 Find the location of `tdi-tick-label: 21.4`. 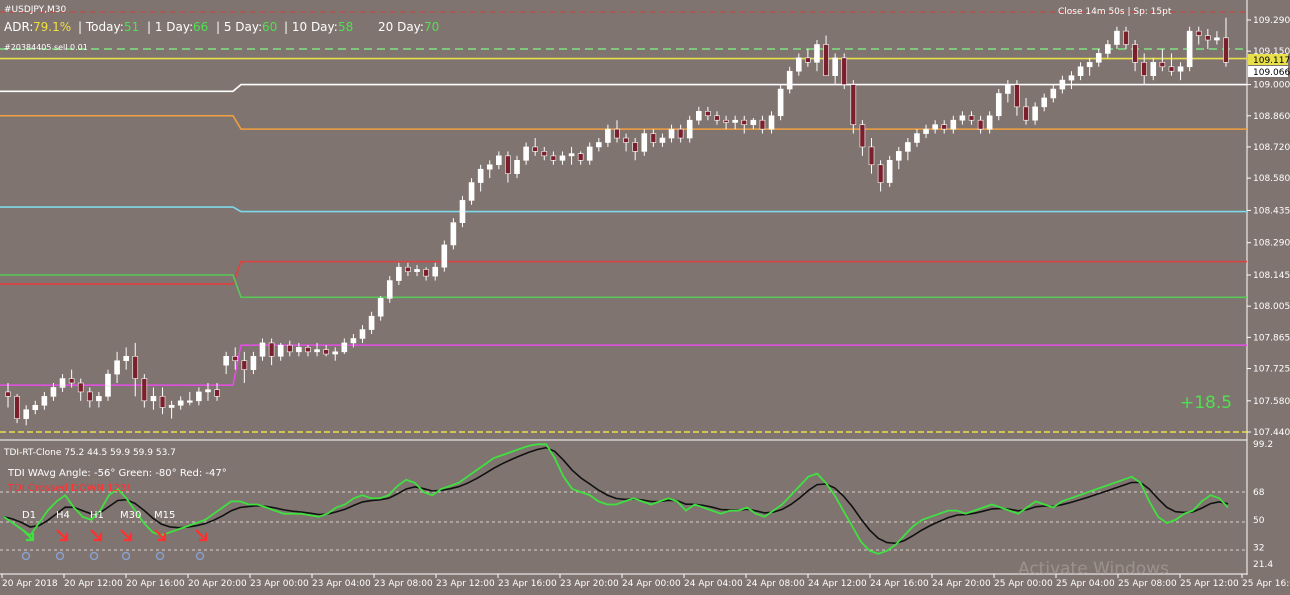

tdi-tick-label: 21.4 is located at coordinates (1263, 565).